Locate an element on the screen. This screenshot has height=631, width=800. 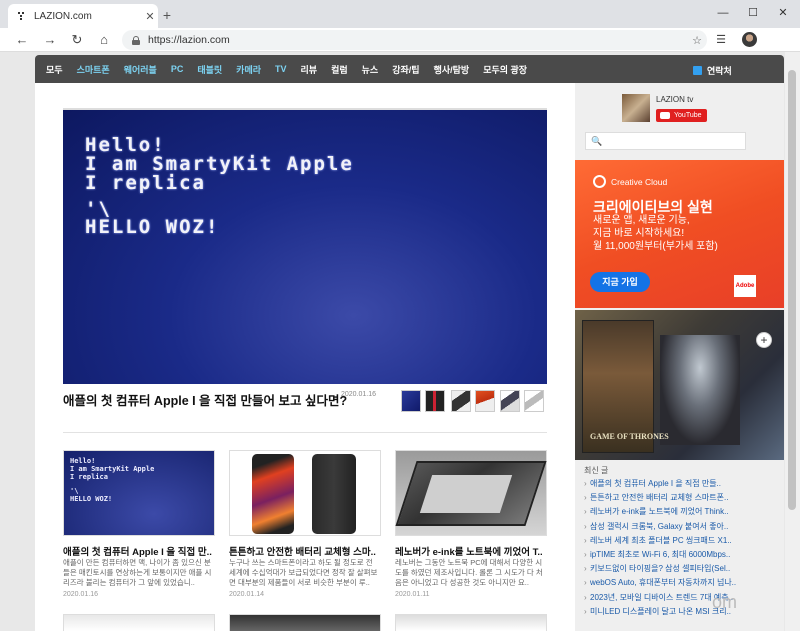
nav-item: 뉴스 is located at coordinates (370, 69).